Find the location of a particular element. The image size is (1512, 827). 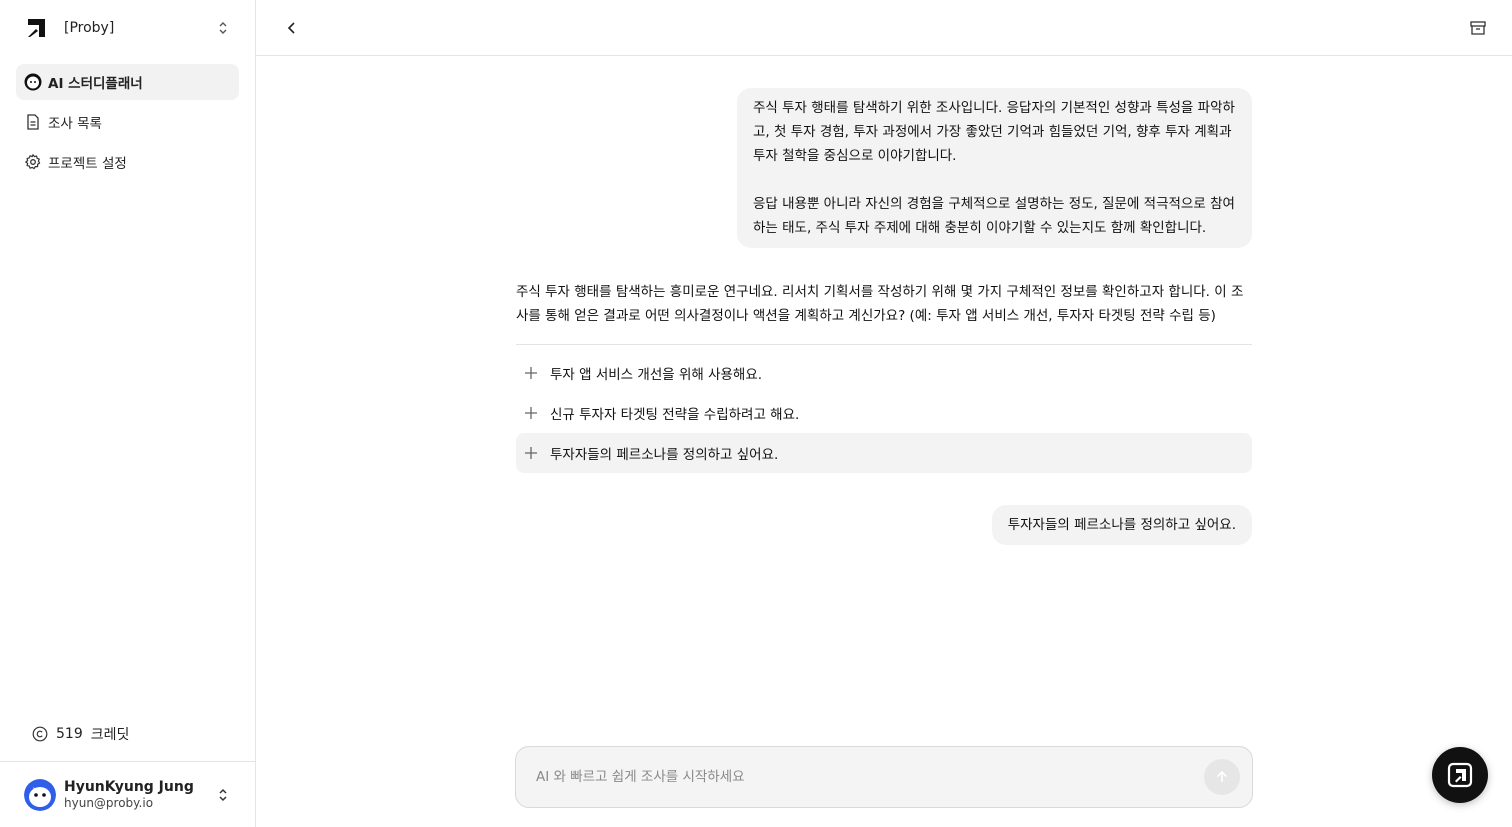

help-fab-button is located at coordinates (1460, 775).